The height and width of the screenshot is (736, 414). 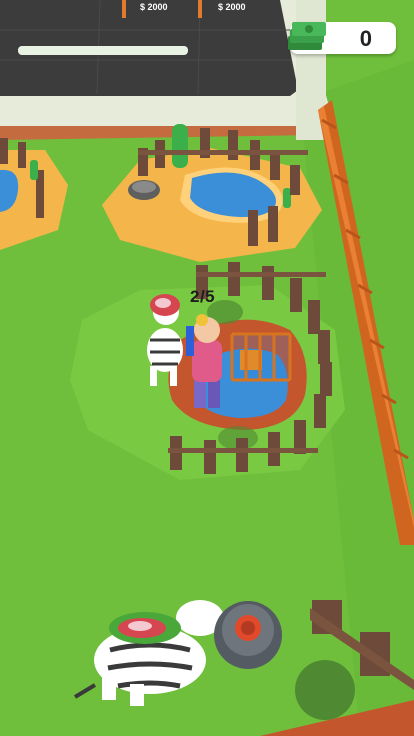 What do you see at coordinates (154, 7) in the screenshot?
I see `plot-price-left: $ 2000` at bounding box center [154, 7].